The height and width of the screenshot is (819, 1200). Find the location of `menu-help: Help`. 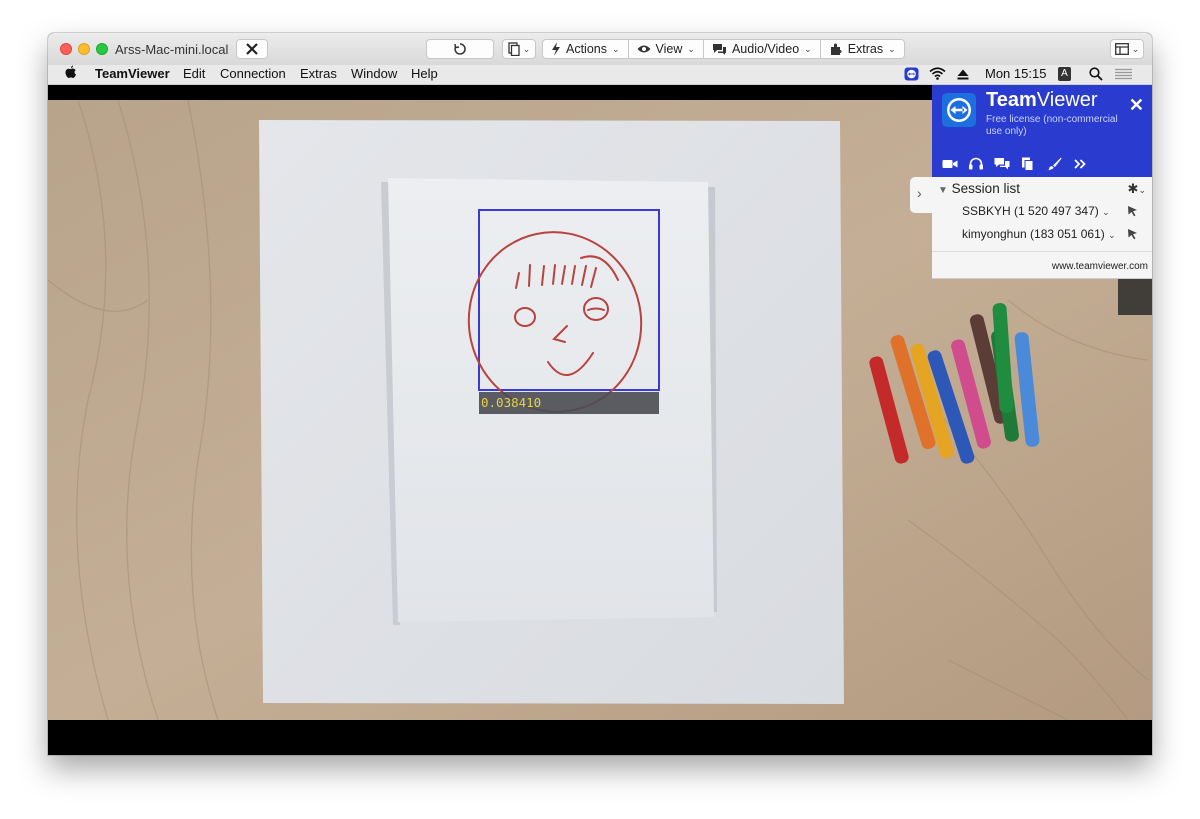

menu-help: Help is located at coordinates (424, 73).